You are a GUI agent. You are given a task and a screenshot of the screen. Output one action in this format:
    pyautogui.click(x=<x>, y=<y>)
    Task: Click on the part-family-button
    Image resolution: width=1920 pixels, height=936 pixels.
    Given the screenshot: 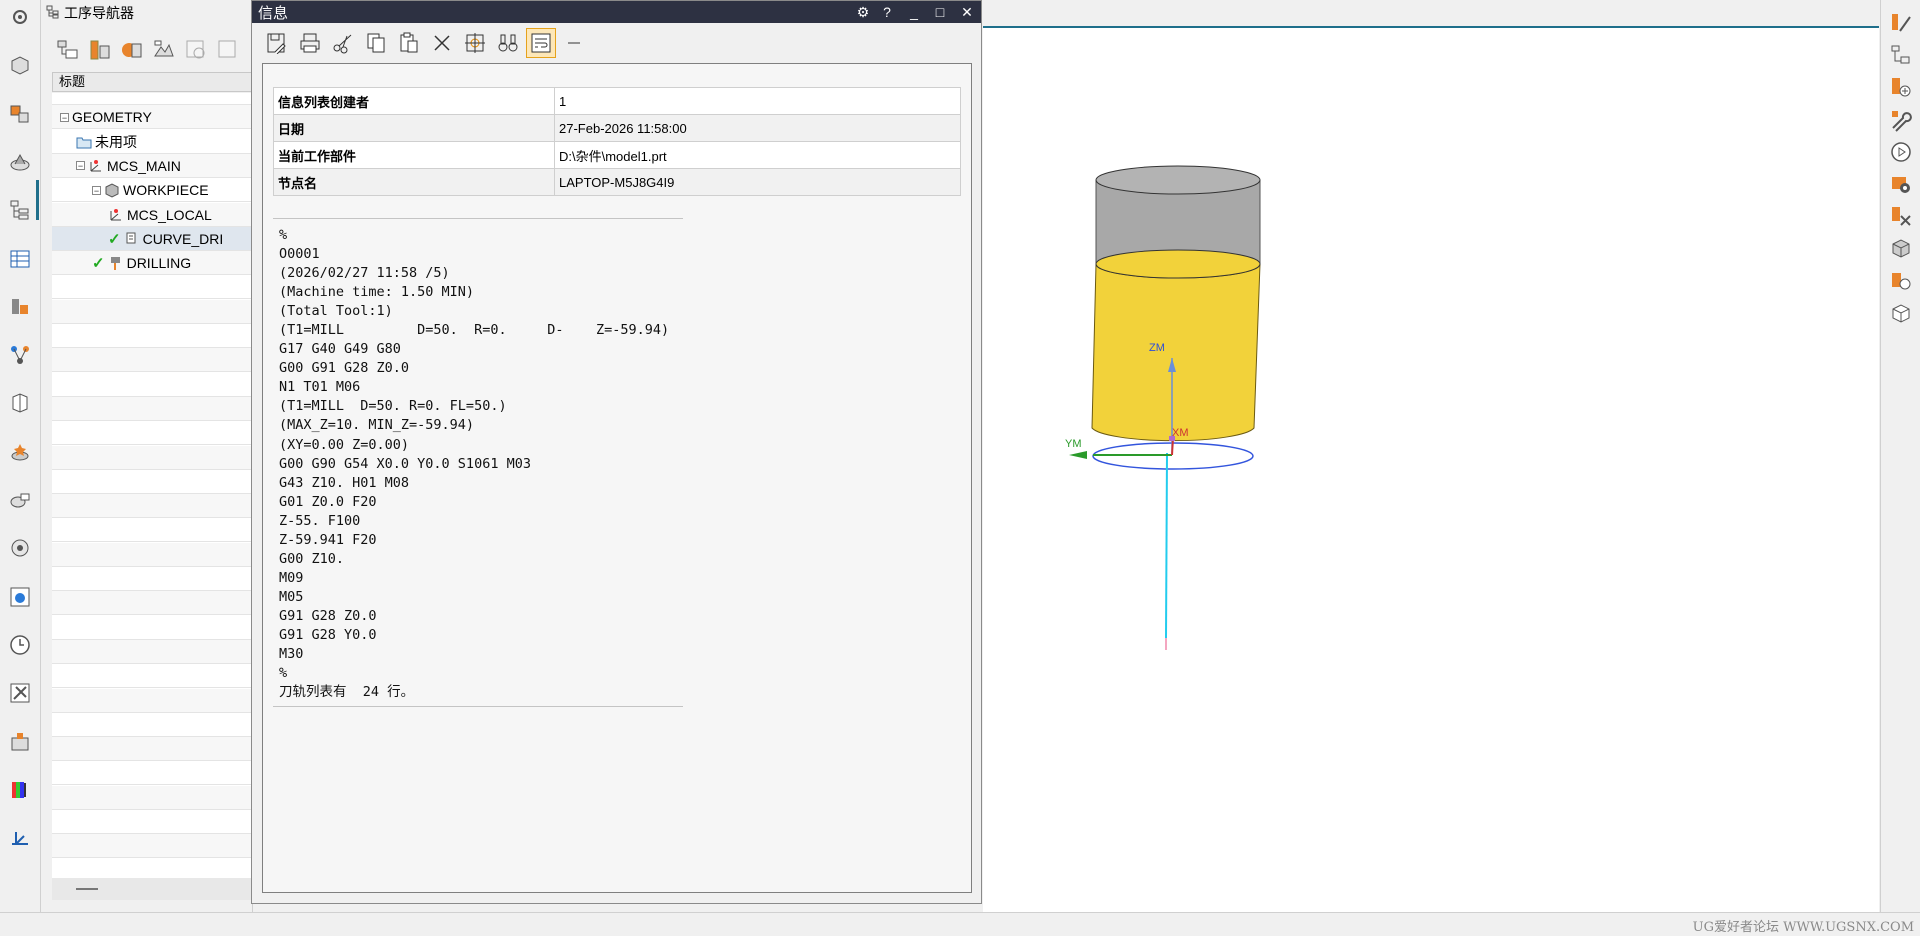 What is the action you would take?
    pyautogui.click(x=20, y=403)
    